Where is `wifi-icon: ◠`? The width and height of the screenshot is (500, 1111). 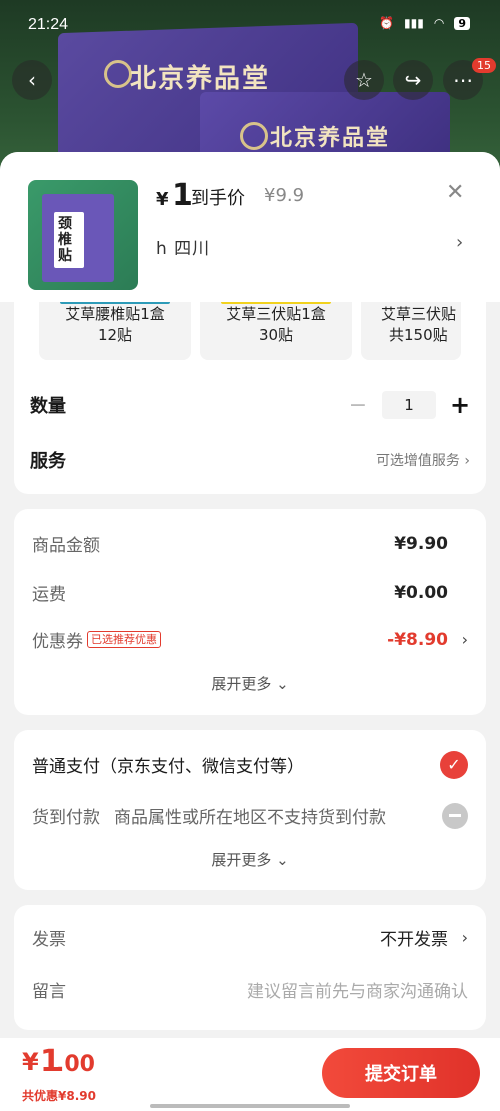 wifi-icon: ◠ is located at coordinates (439, 23).